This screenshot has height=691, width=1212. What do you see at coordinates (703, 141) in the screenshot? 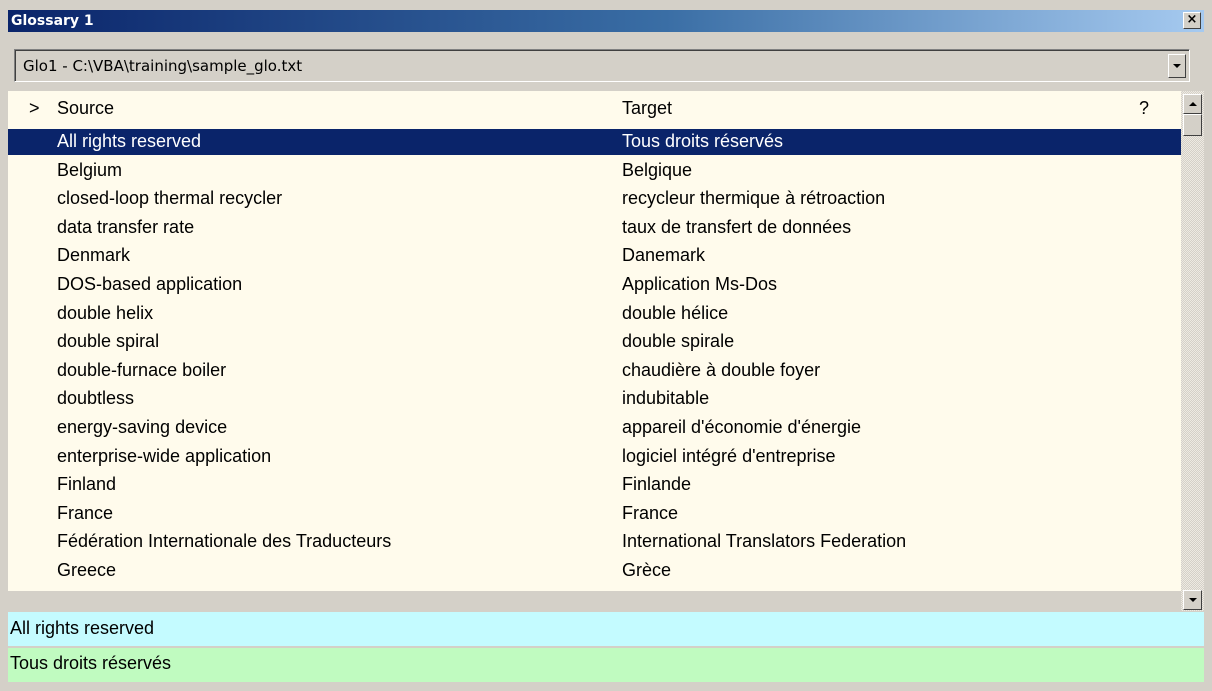
I see `target-cell: Tous droits réservés` at bounding box center [703, 141].